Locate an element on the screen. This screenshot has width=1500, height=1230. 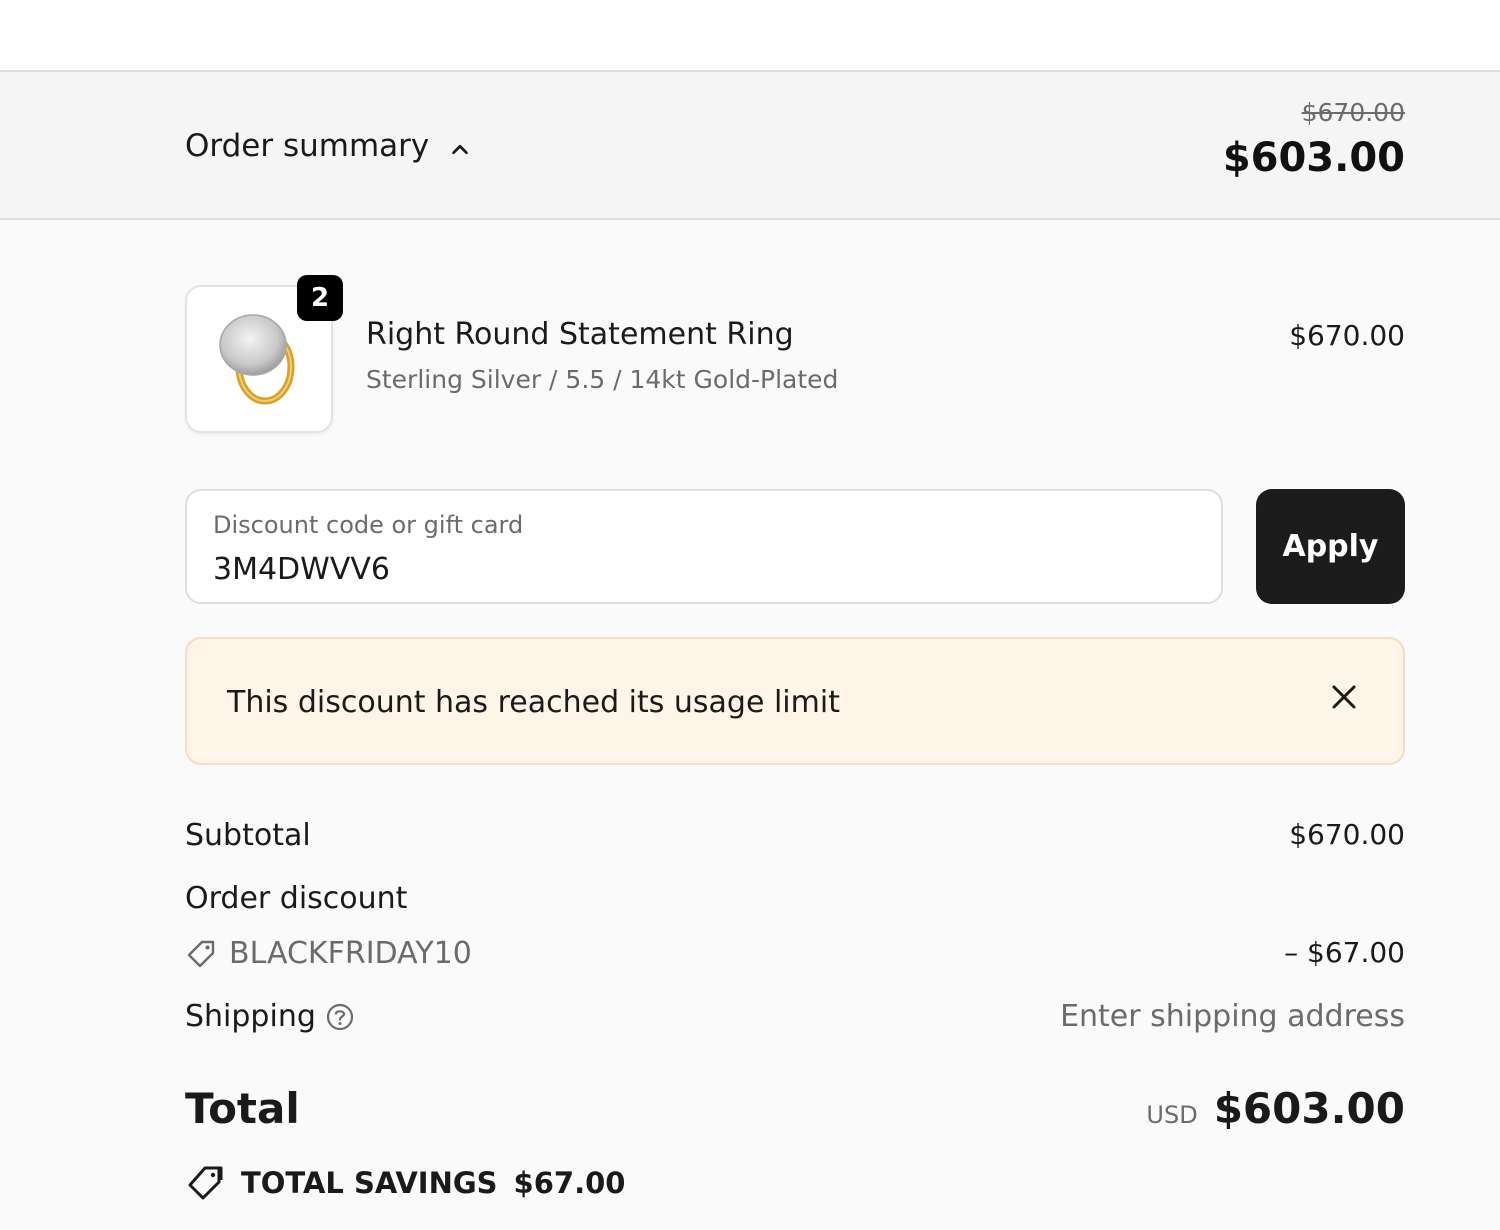
discount-field-label: Discount code or gift card is located at coordinates (368, 525).